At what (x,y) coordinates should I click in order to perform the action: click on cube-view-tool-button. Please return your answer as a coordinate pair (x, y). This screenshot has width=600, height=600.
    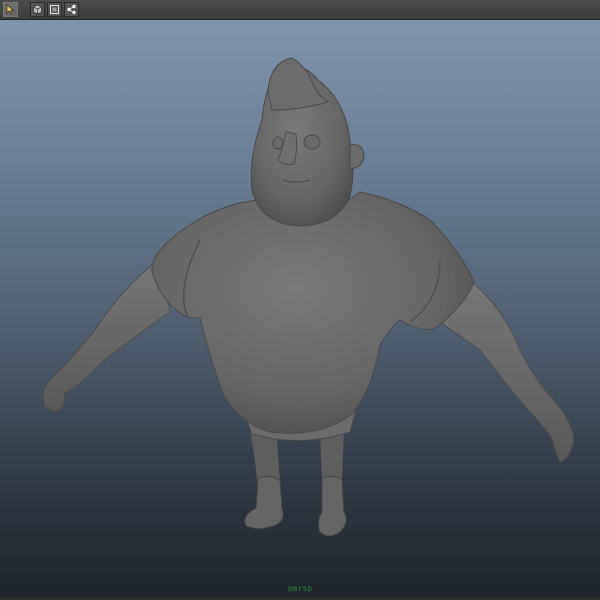
    Looking at the image, I should click on (37, 9).